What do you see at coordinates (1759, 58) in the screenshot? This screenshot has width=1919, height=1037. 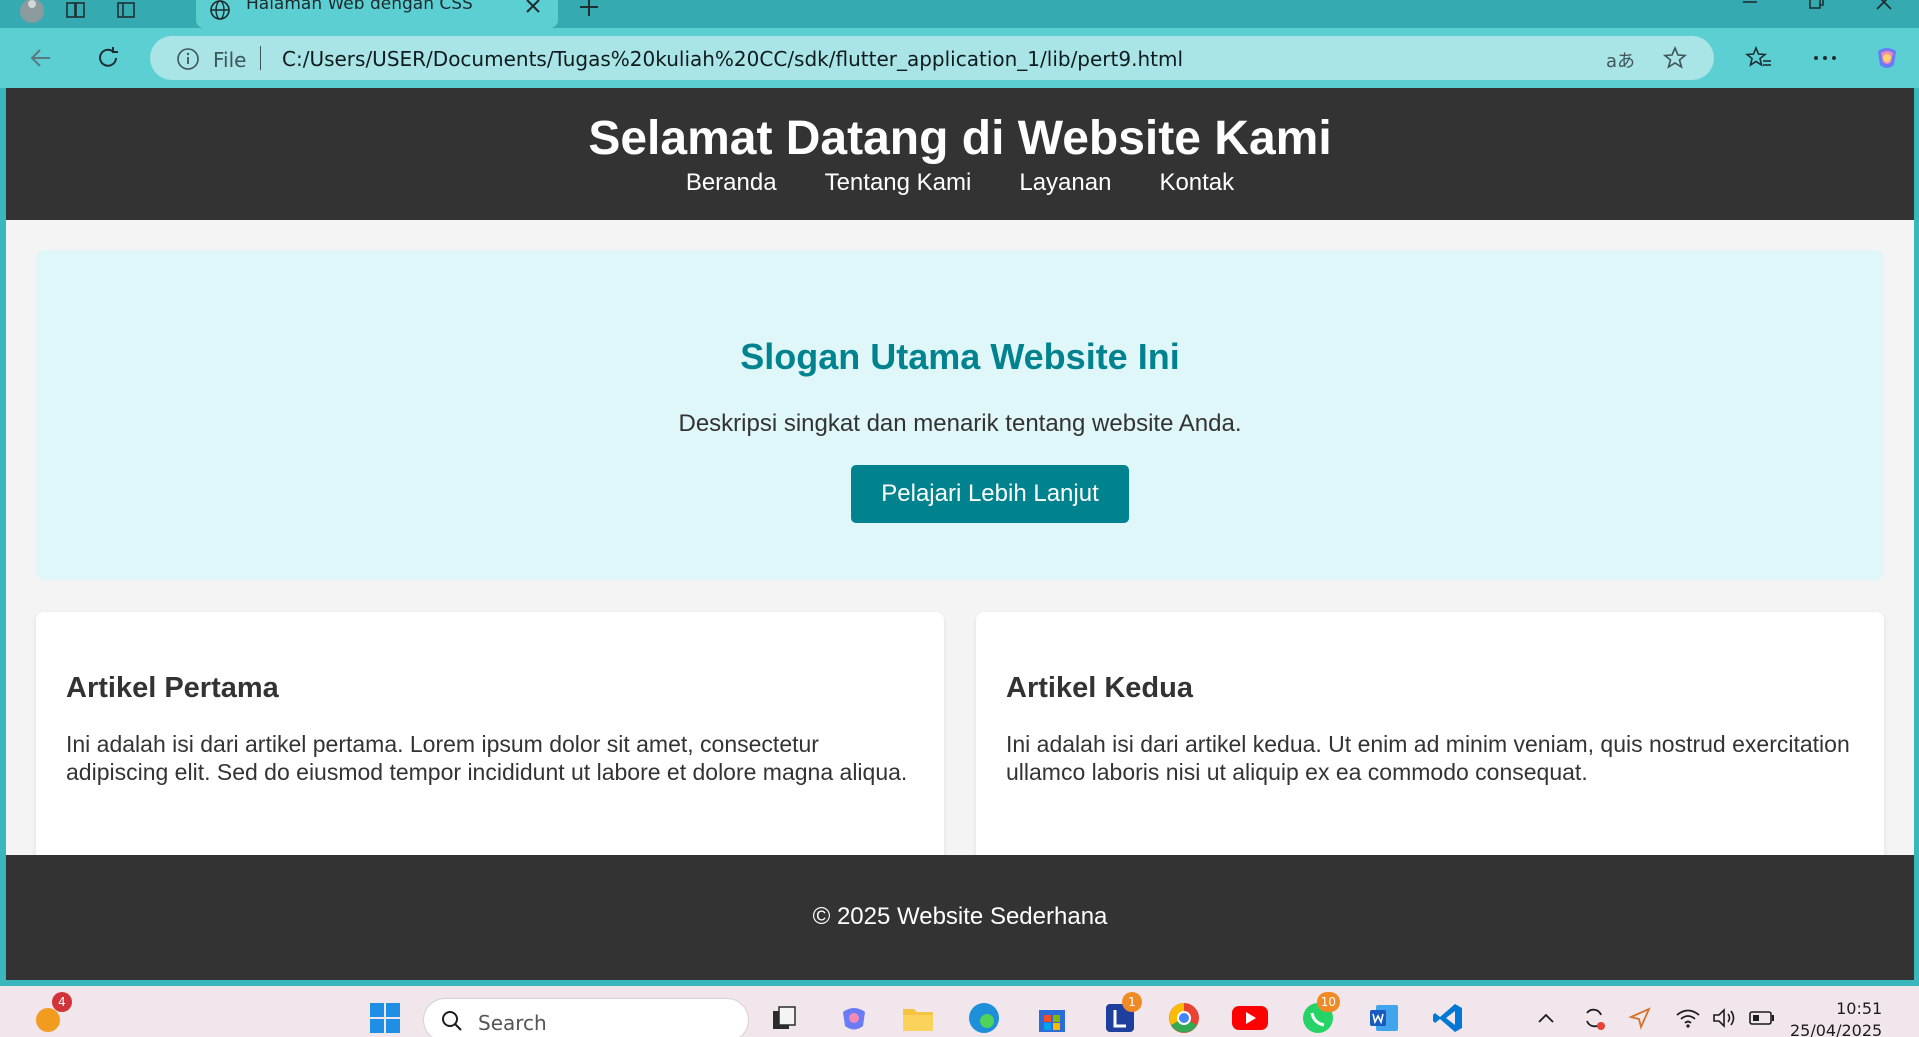 I see `favorites-icon` at bounding box center [1759, 58].